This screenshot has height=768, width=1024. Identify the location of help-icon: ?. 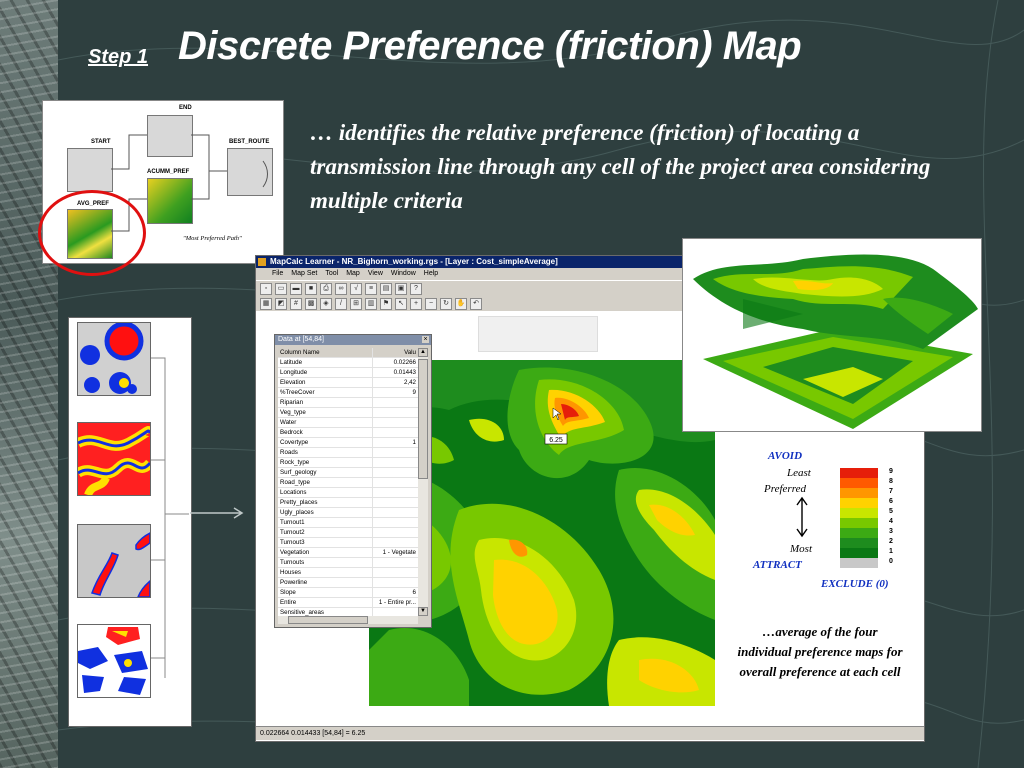
(416, 288).